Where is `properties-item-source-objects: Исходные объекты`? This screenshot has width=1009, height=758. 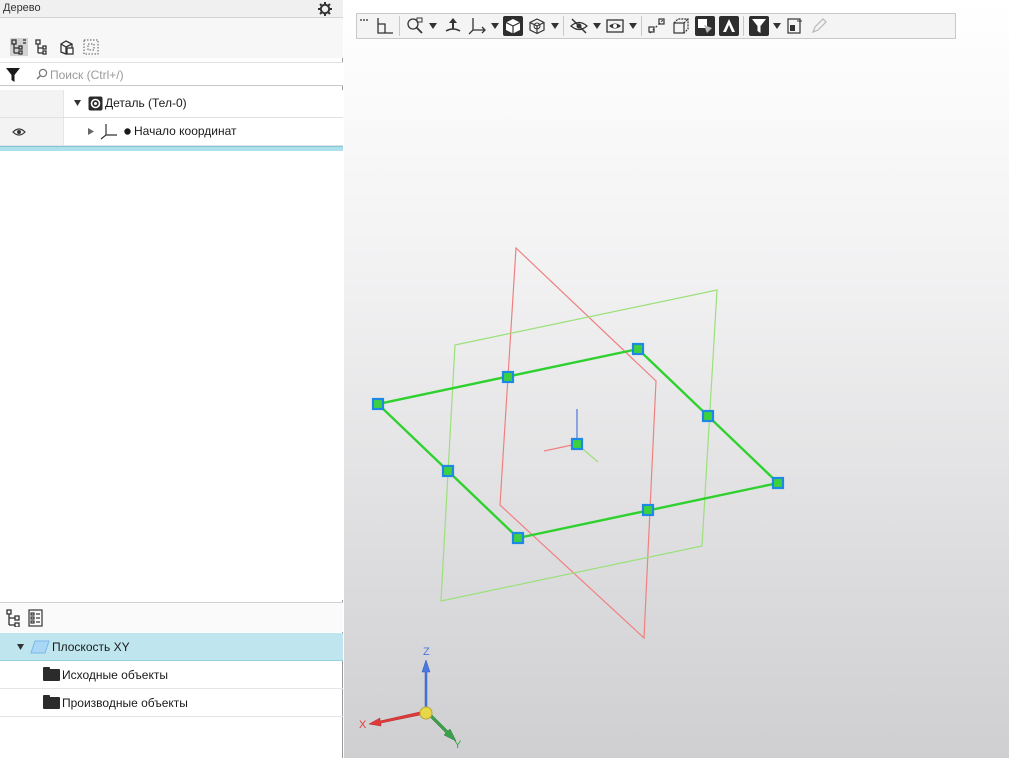
properties-item-source-objects: Исходные объекты is located at coordinates (171, 675).